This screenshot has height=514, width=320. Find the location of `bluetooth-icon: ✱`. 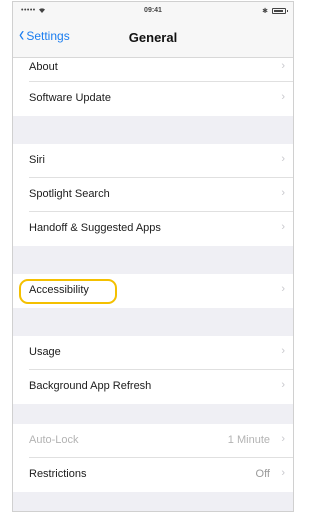

bluetooth-icon: ✱ is located at coordinates (265, 11).